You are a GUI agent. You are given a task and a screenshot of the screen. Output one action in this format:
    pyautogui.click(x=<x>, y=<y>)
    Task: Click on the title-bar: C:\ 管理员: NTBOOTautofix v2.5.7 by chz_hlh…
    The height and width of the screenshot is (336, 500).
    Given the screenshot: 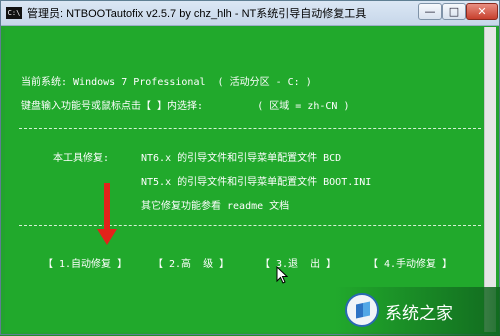 What is the action you would take?
    pyautogui.click(x=250, y=13)
    